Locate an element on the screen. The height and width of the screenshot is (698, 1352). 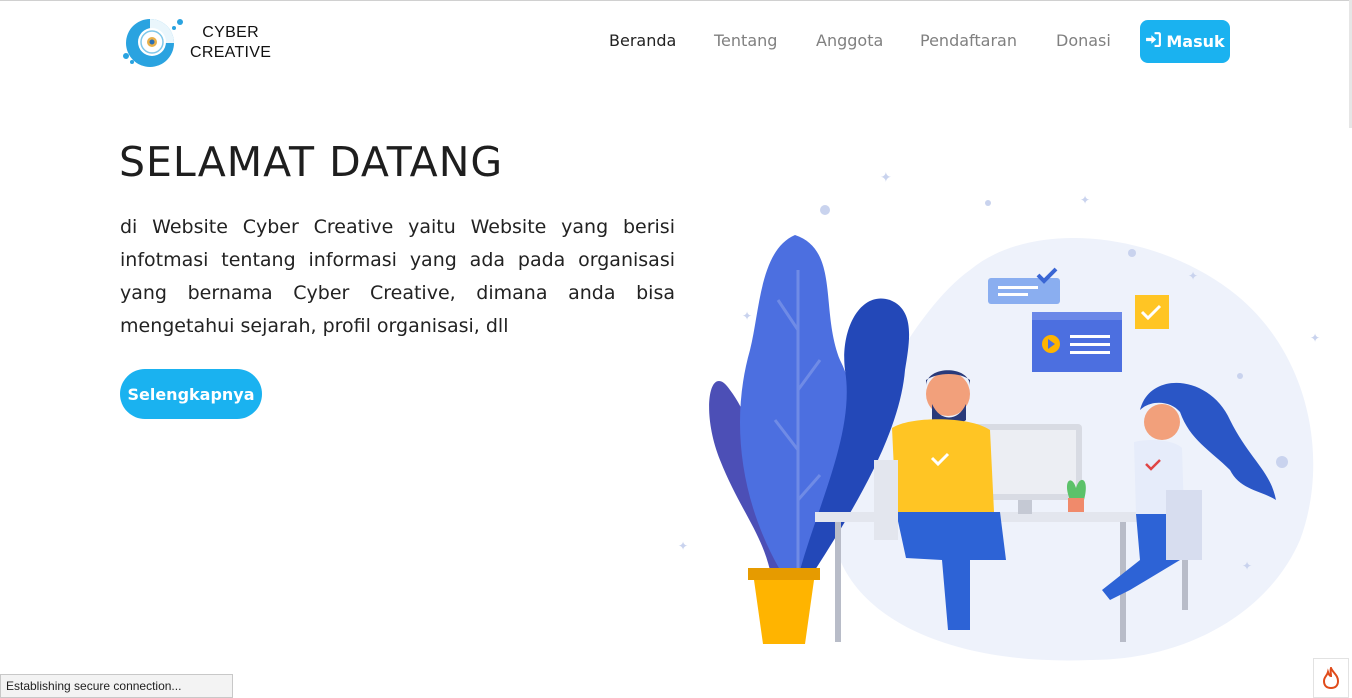
nav-item-anggota: Anggota is located at coordinates (849, 40).